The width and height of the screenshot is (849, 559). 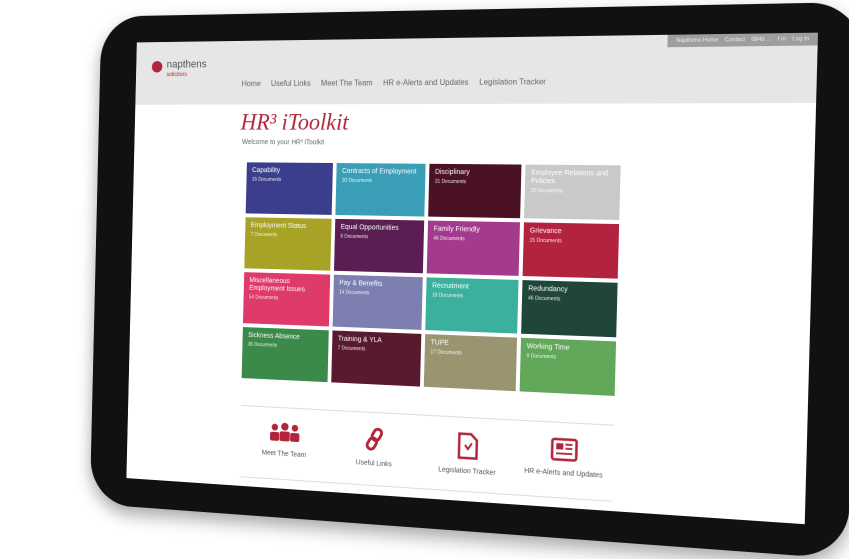 I want to click on tile-name: Contracts of Employment, so click(x=381, y=172).